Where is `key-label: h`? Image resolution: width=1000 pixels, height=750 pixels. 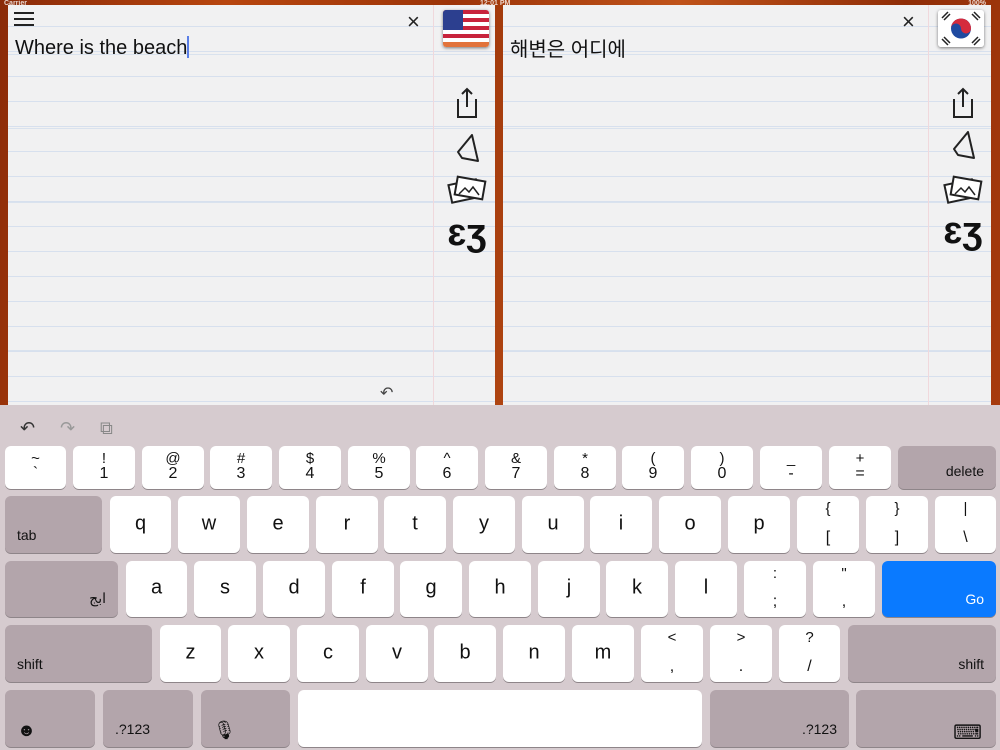
key-label: h is located at coordinates (500, 587).